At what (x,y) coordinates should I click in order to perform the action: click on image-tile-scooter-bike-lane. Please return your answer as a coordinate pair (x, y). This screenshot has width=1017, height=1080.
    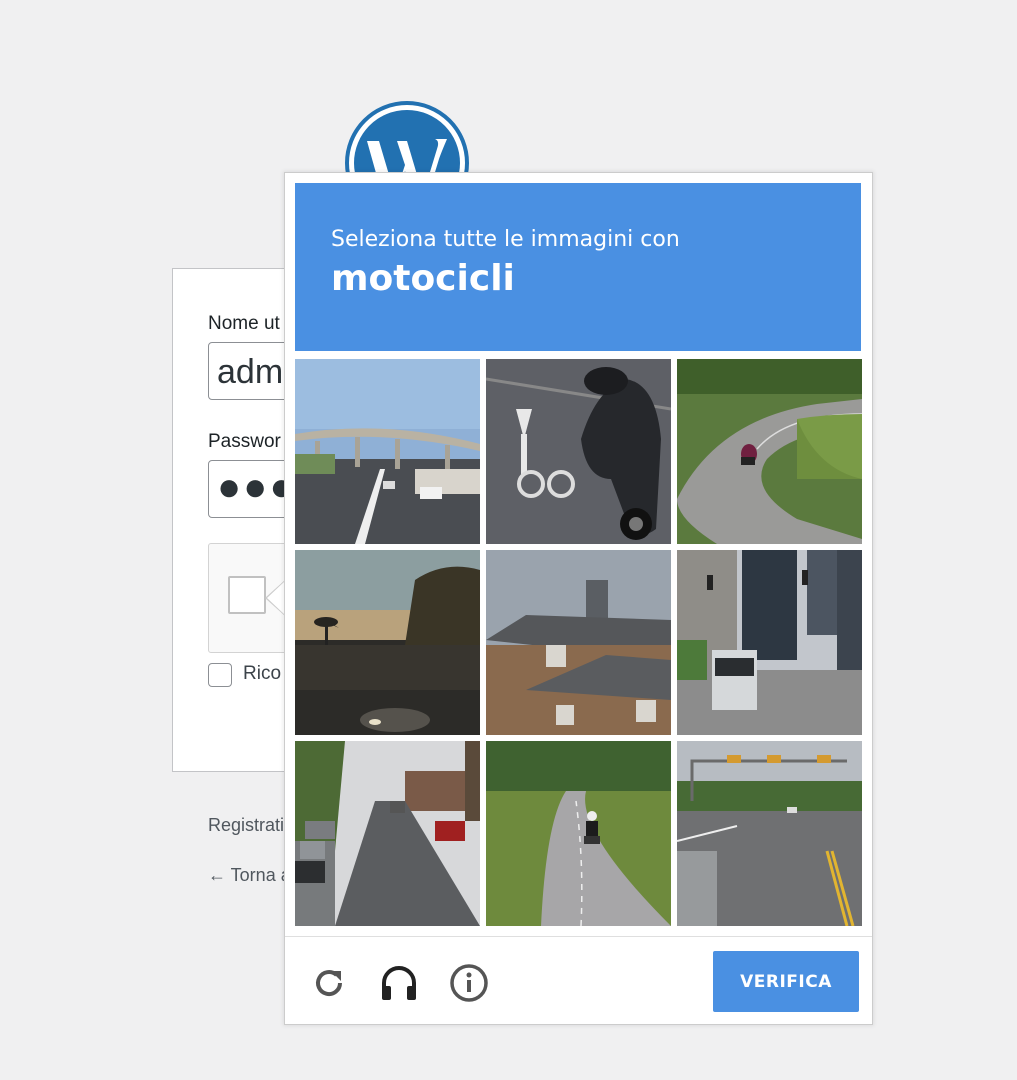
    Looking at the image, I should click on (578, 451).